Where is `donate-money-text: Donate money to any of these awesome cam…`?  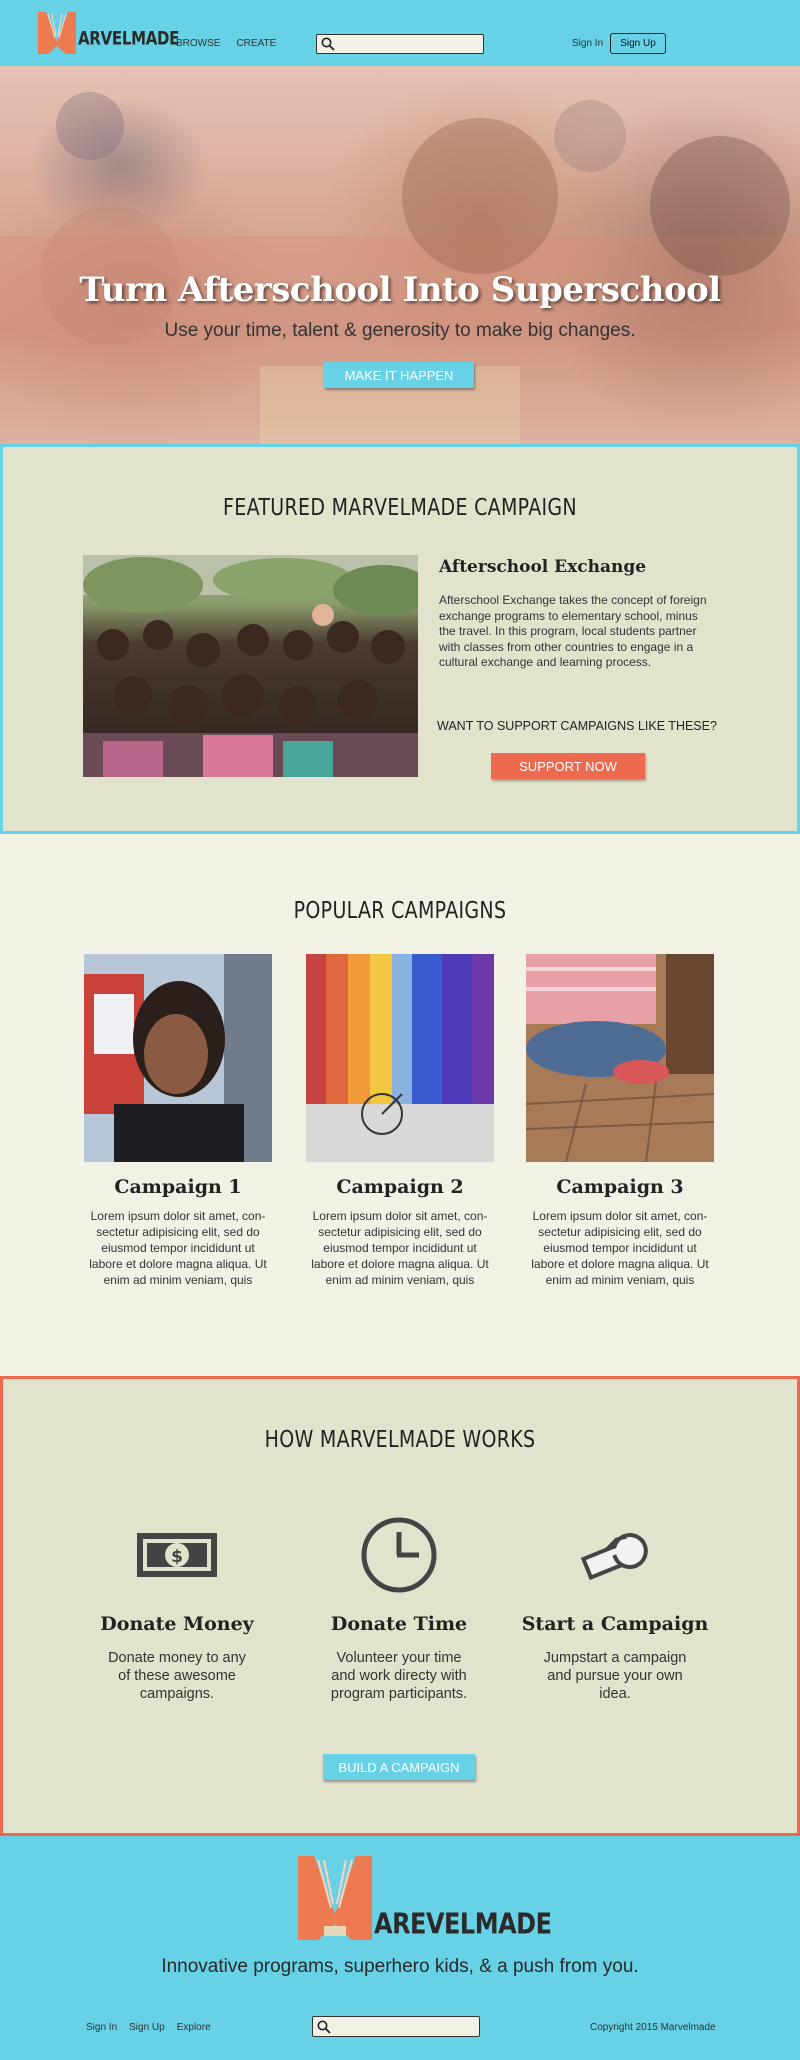 donate-money-text: Donate money to any of these awesome cam… is located at coordinates (177, 1676).